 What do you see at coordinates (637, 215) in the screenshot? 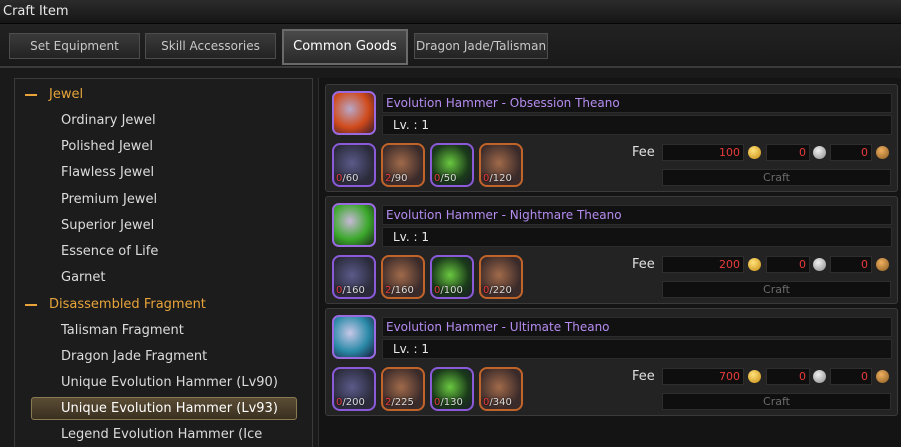
I see `recipe-name-row: Evolution Hammer - Nightmare Theano` at bounding box center [637, 215].